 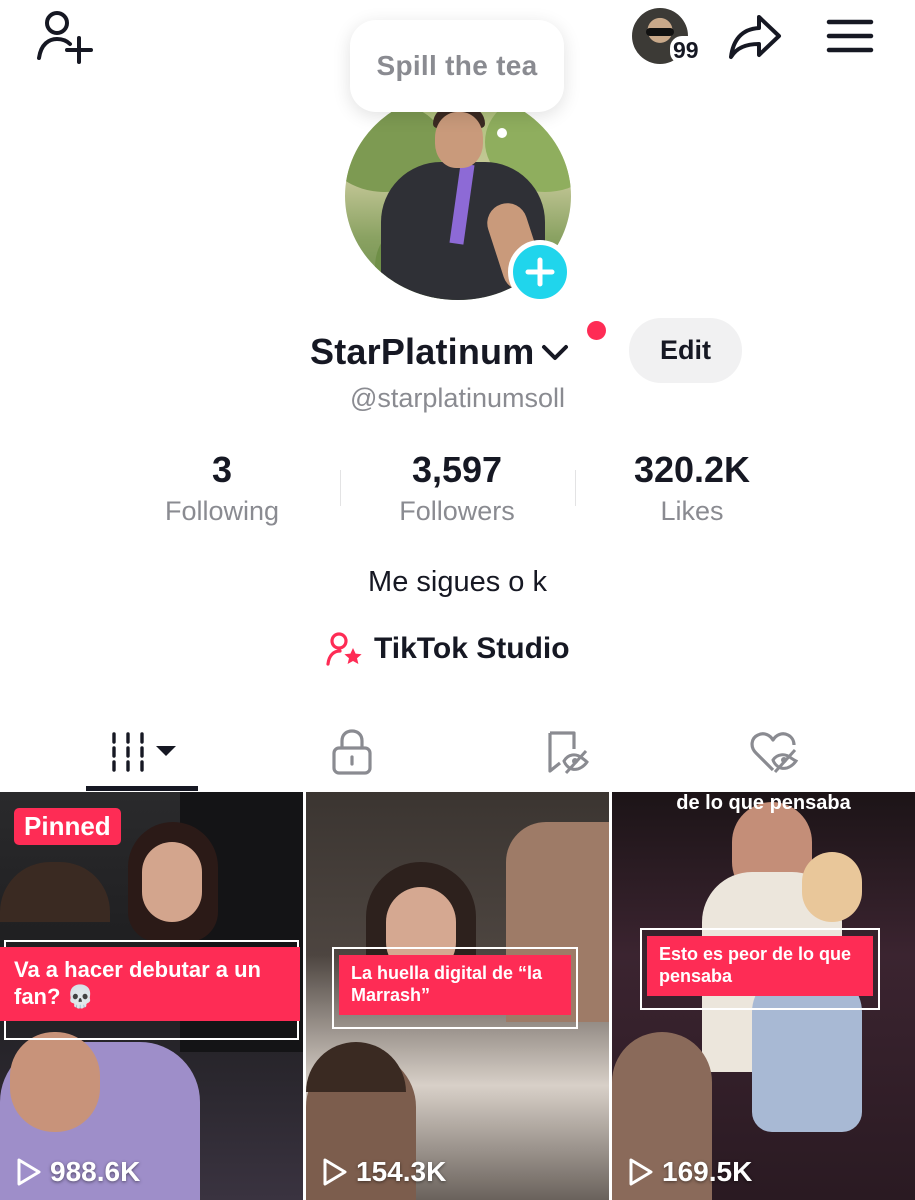 What do you see at coordinates (457, 469) in the screenshot?
I see `followers-count: 3,597` at bounding box center [457, 469].